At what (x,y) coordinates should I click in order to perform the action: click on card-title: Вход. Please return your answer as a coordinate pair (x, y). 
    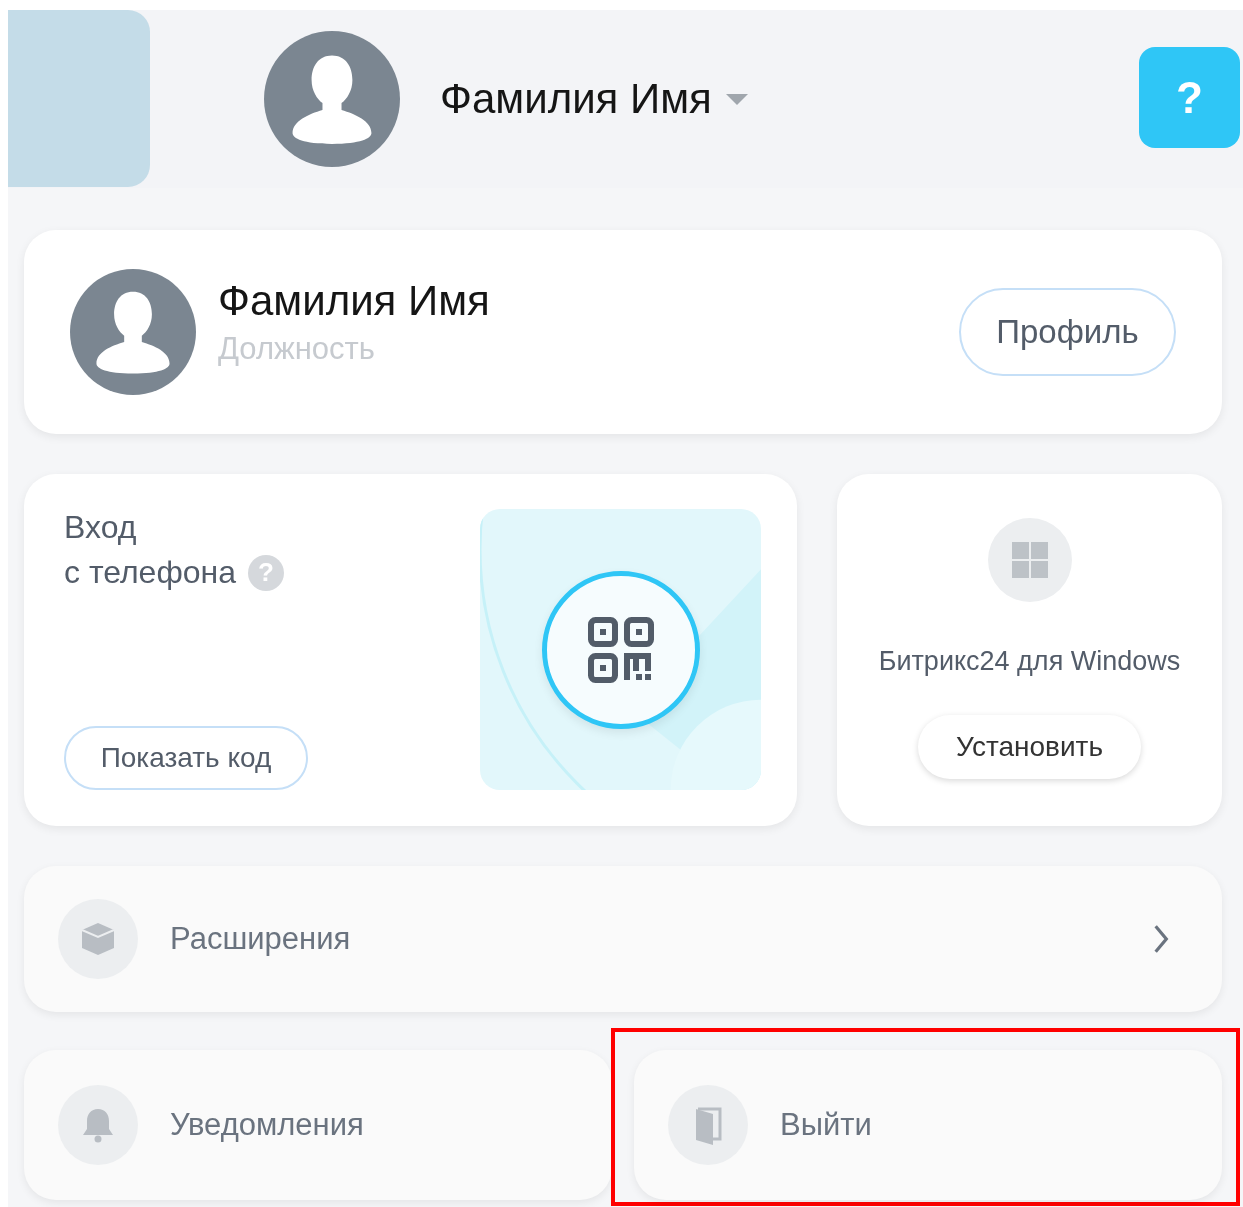
    Looking at the image, I should click on (101, 527).